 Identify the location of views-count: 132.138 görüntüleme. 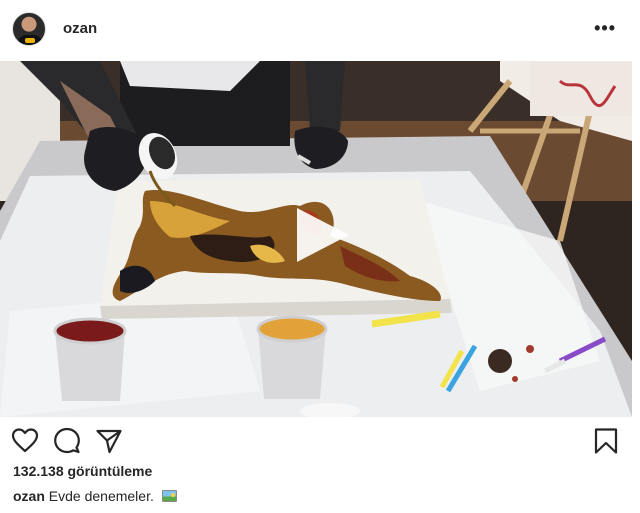
(82, 471).